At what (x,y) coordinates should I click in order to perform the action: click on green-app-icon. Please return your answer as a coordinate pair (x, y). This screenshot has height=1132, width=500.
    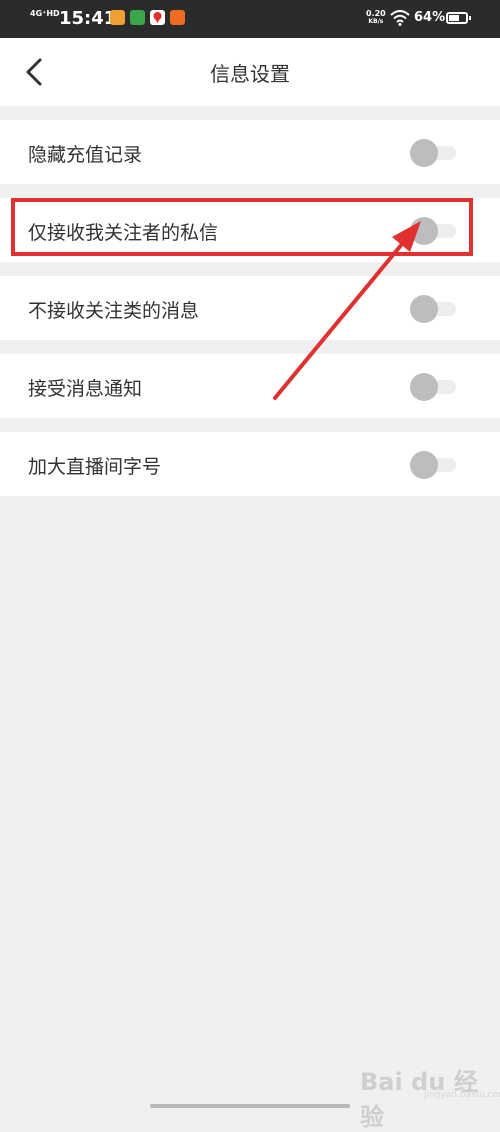
    Looking at the image, I should click on (137, 17).